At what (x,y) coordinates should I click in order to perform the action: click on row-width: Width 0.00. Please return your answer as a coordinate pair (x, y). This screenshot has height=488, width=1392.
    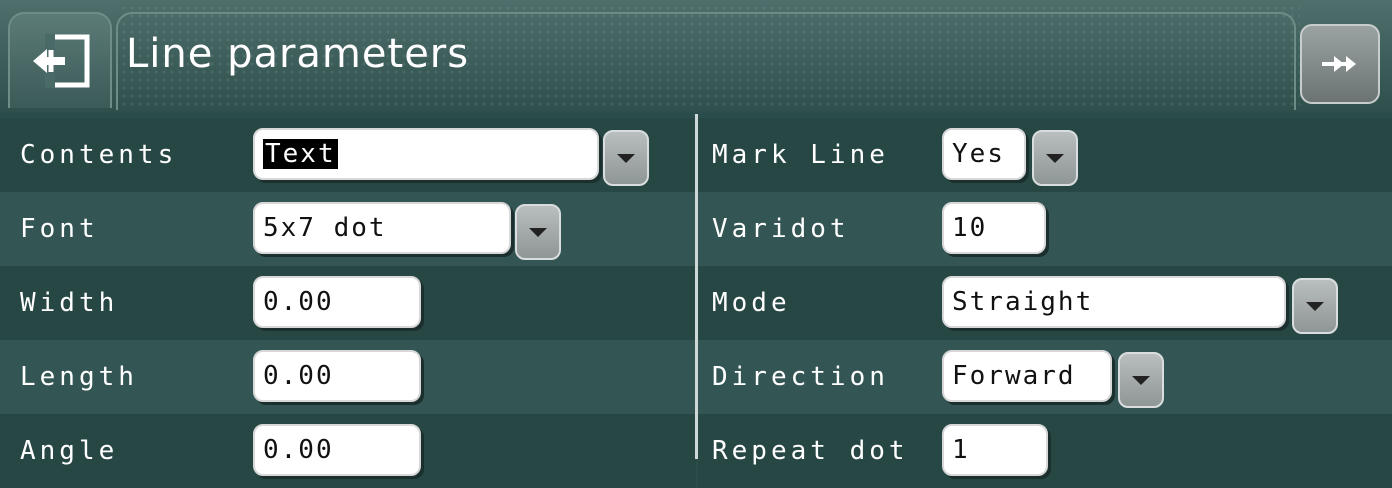
    Looking at the image, I should click on (348, 303).